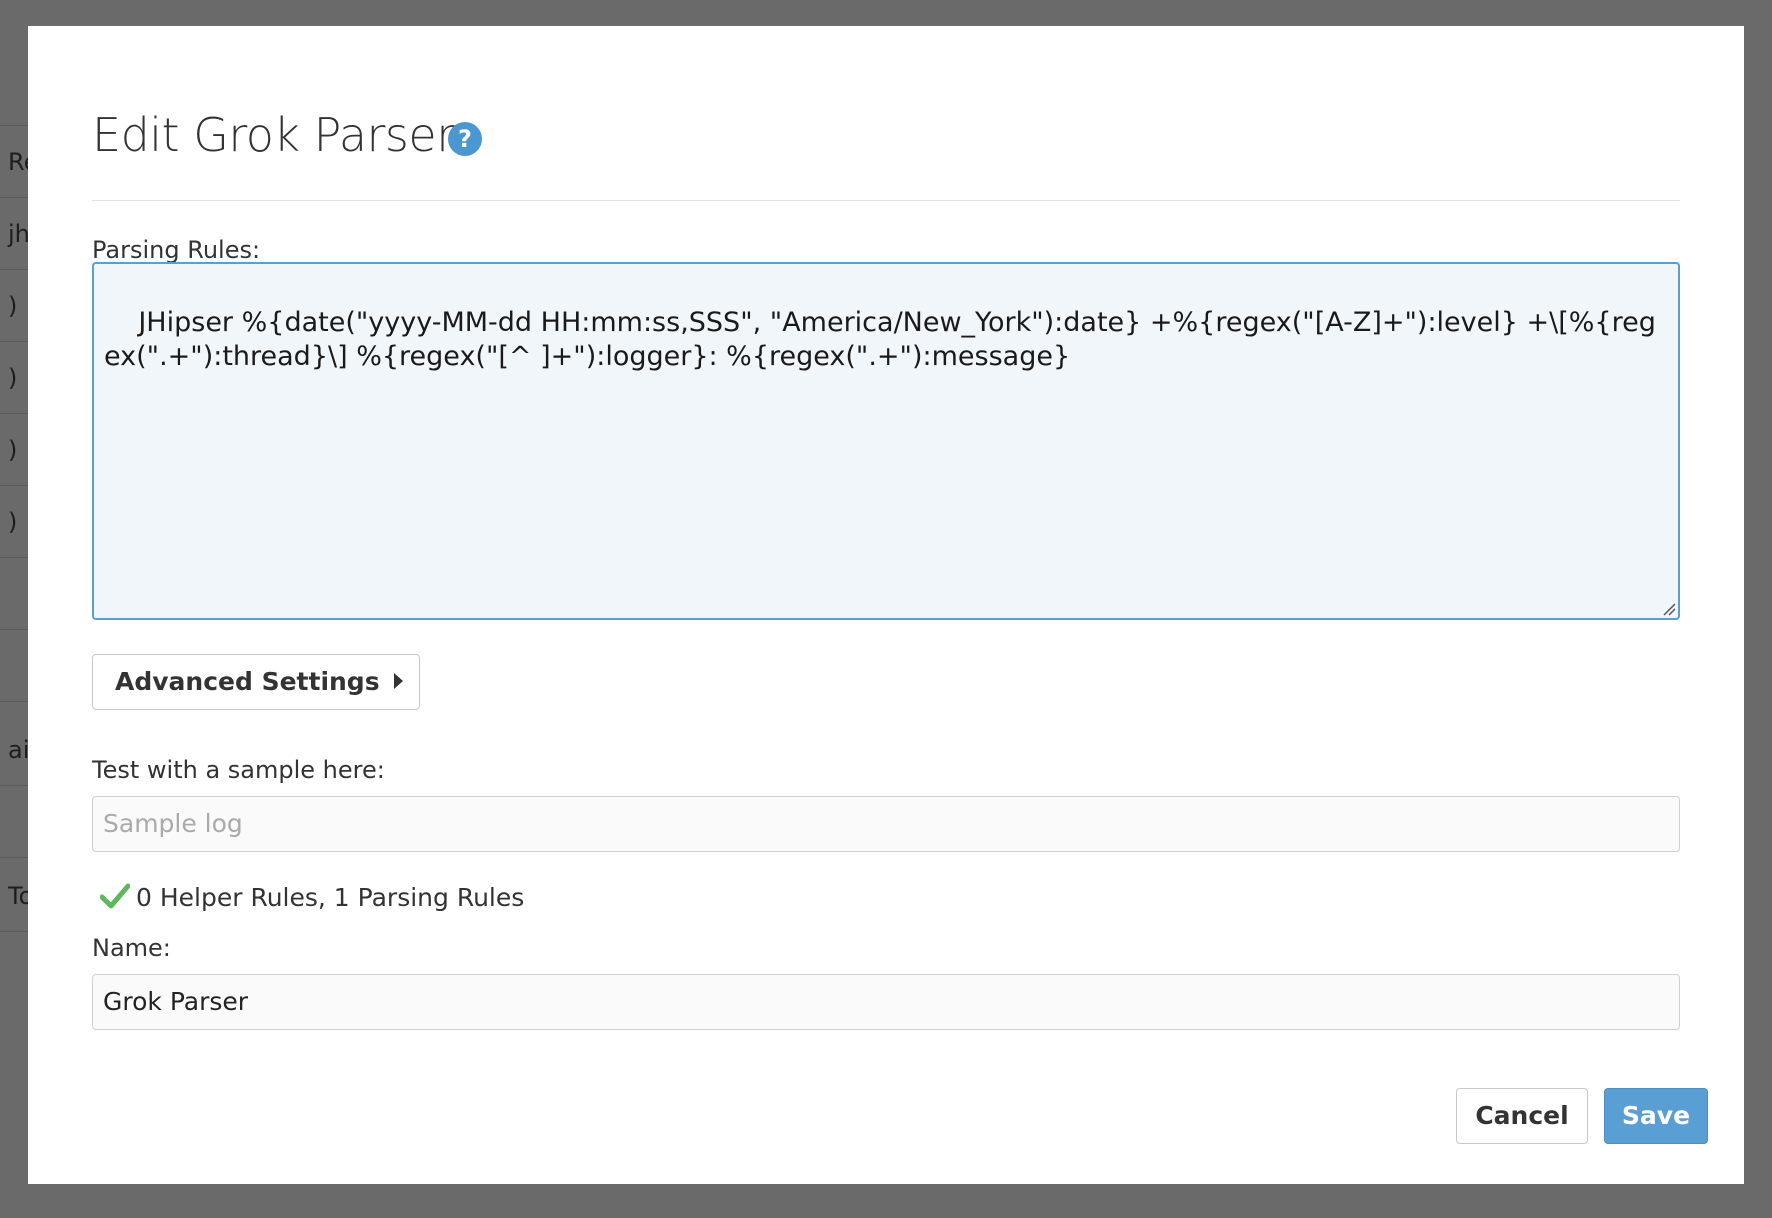 The height and width of the screenshot is (1218, 1772). Describe the element at coordinates (886, 1002) in the screenshot. I see `name-input: Grok Parser` at that location.